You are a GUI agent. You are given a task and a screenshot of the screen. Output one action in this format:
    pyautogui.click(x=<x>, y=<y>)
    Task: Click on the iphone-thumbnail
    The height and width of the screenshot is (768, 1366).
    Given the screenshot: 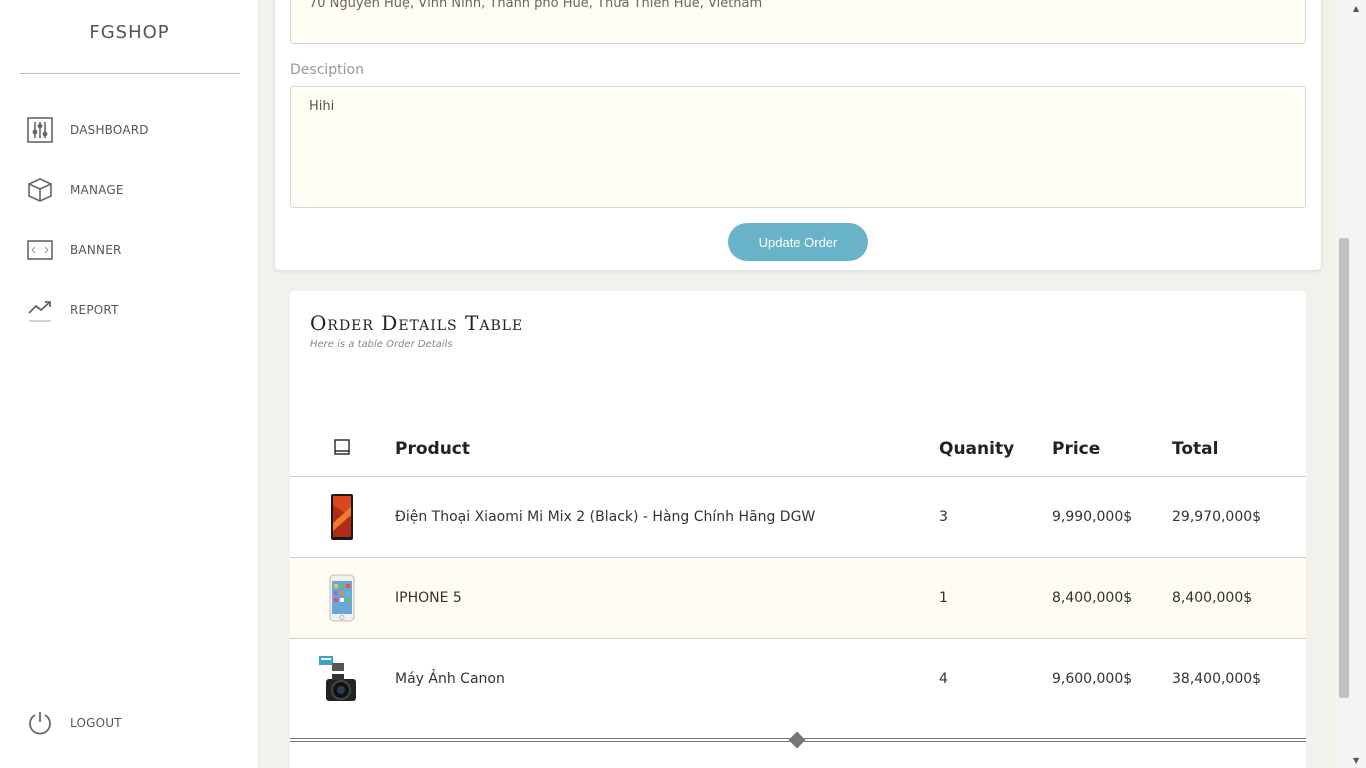 What is the action you would take?
    pyautogui.click(x=342, y=598)
    